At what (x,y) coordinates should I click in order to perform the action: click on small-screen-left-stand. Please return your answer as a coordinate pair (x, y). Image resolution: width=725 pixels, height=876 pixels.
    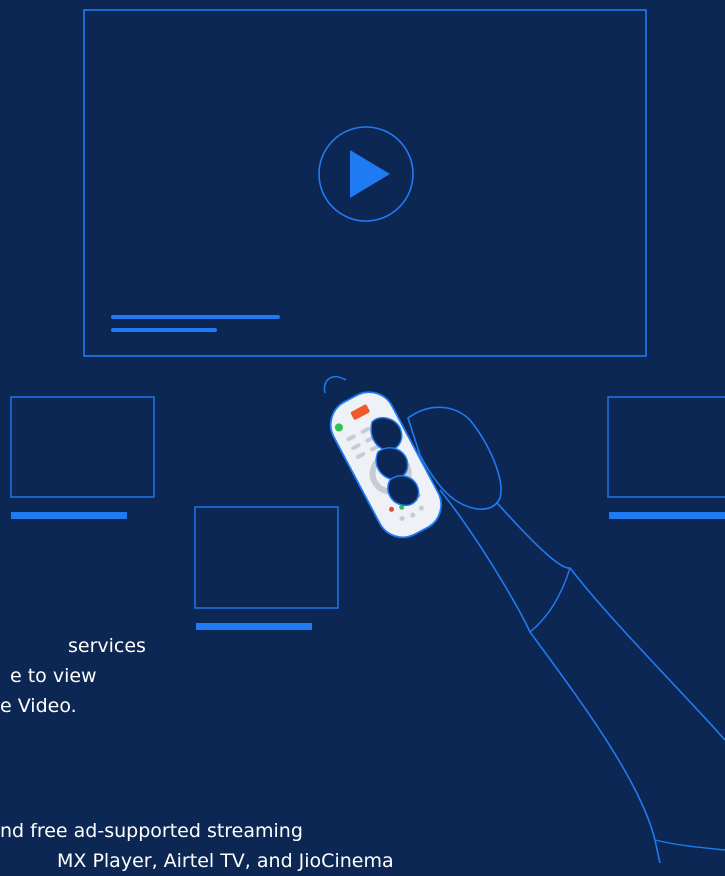
    Looking at the image, I should click on (69, 515).